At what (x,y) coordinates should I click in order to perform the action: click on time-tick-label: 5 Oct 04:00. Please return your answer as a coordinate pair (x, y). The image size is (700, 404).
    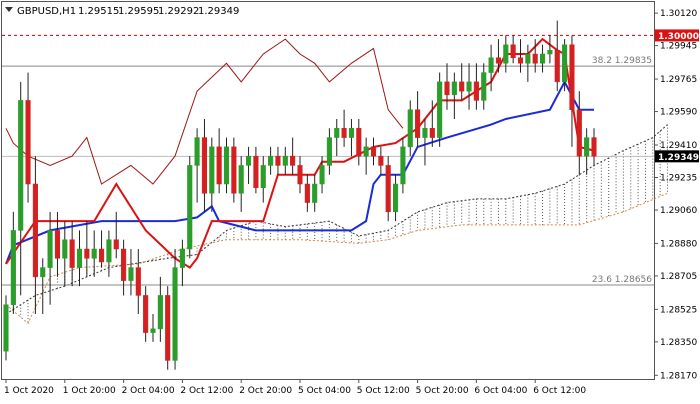
    Looking at the image, I should click on (324, 391).